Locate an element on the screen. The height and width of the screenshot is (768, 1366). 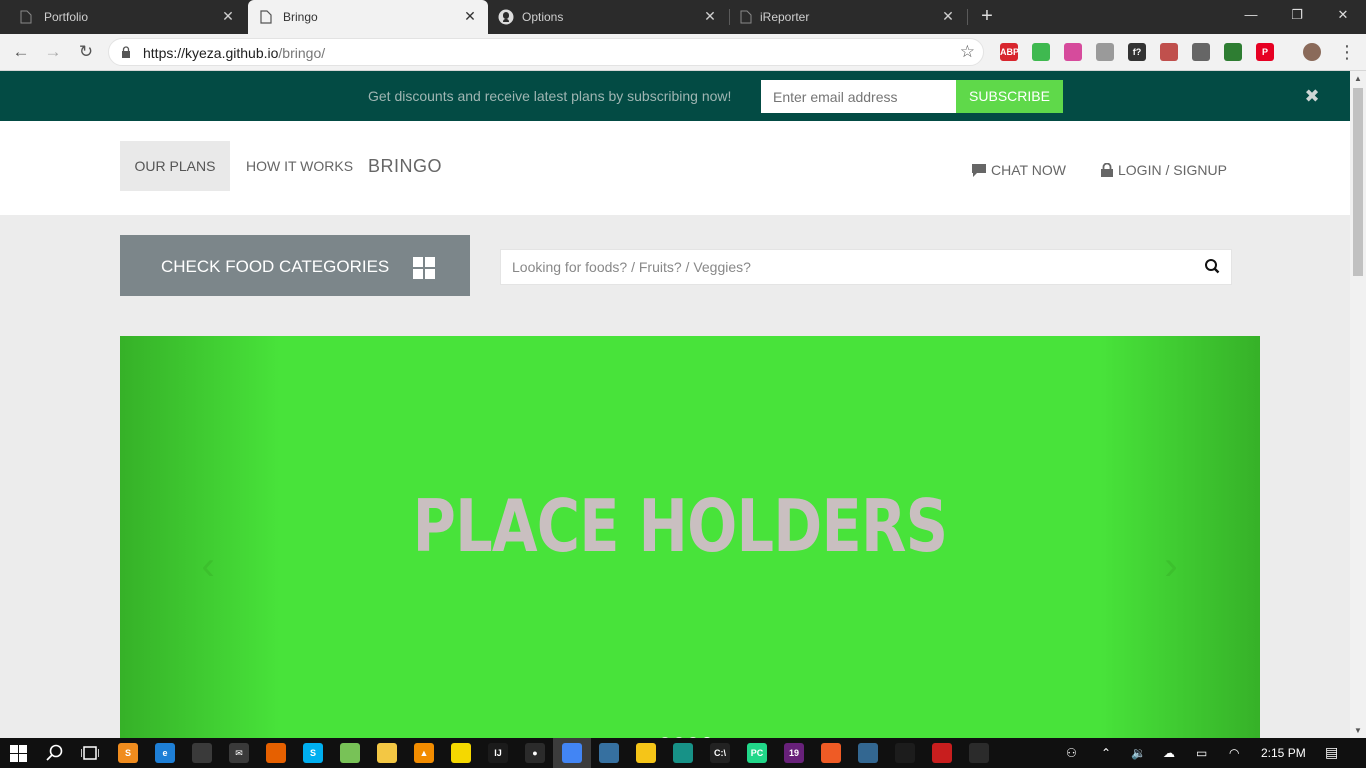
python-idle-icon is located at coordinates (609, 753).